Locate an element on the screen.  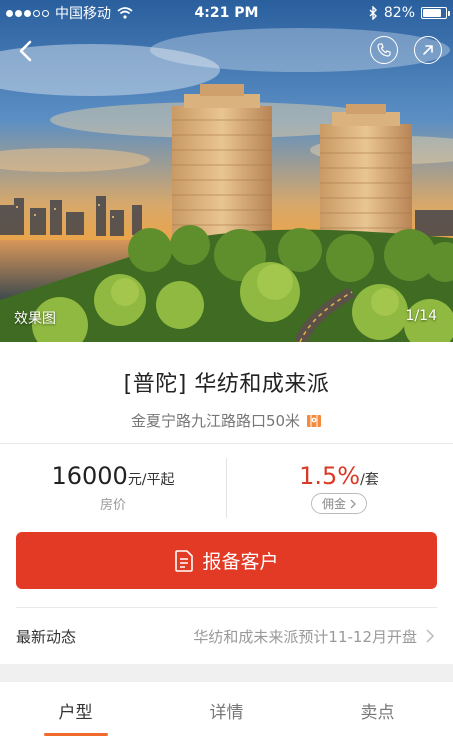
price-label: 房价 is located at coordinates (112, 505).